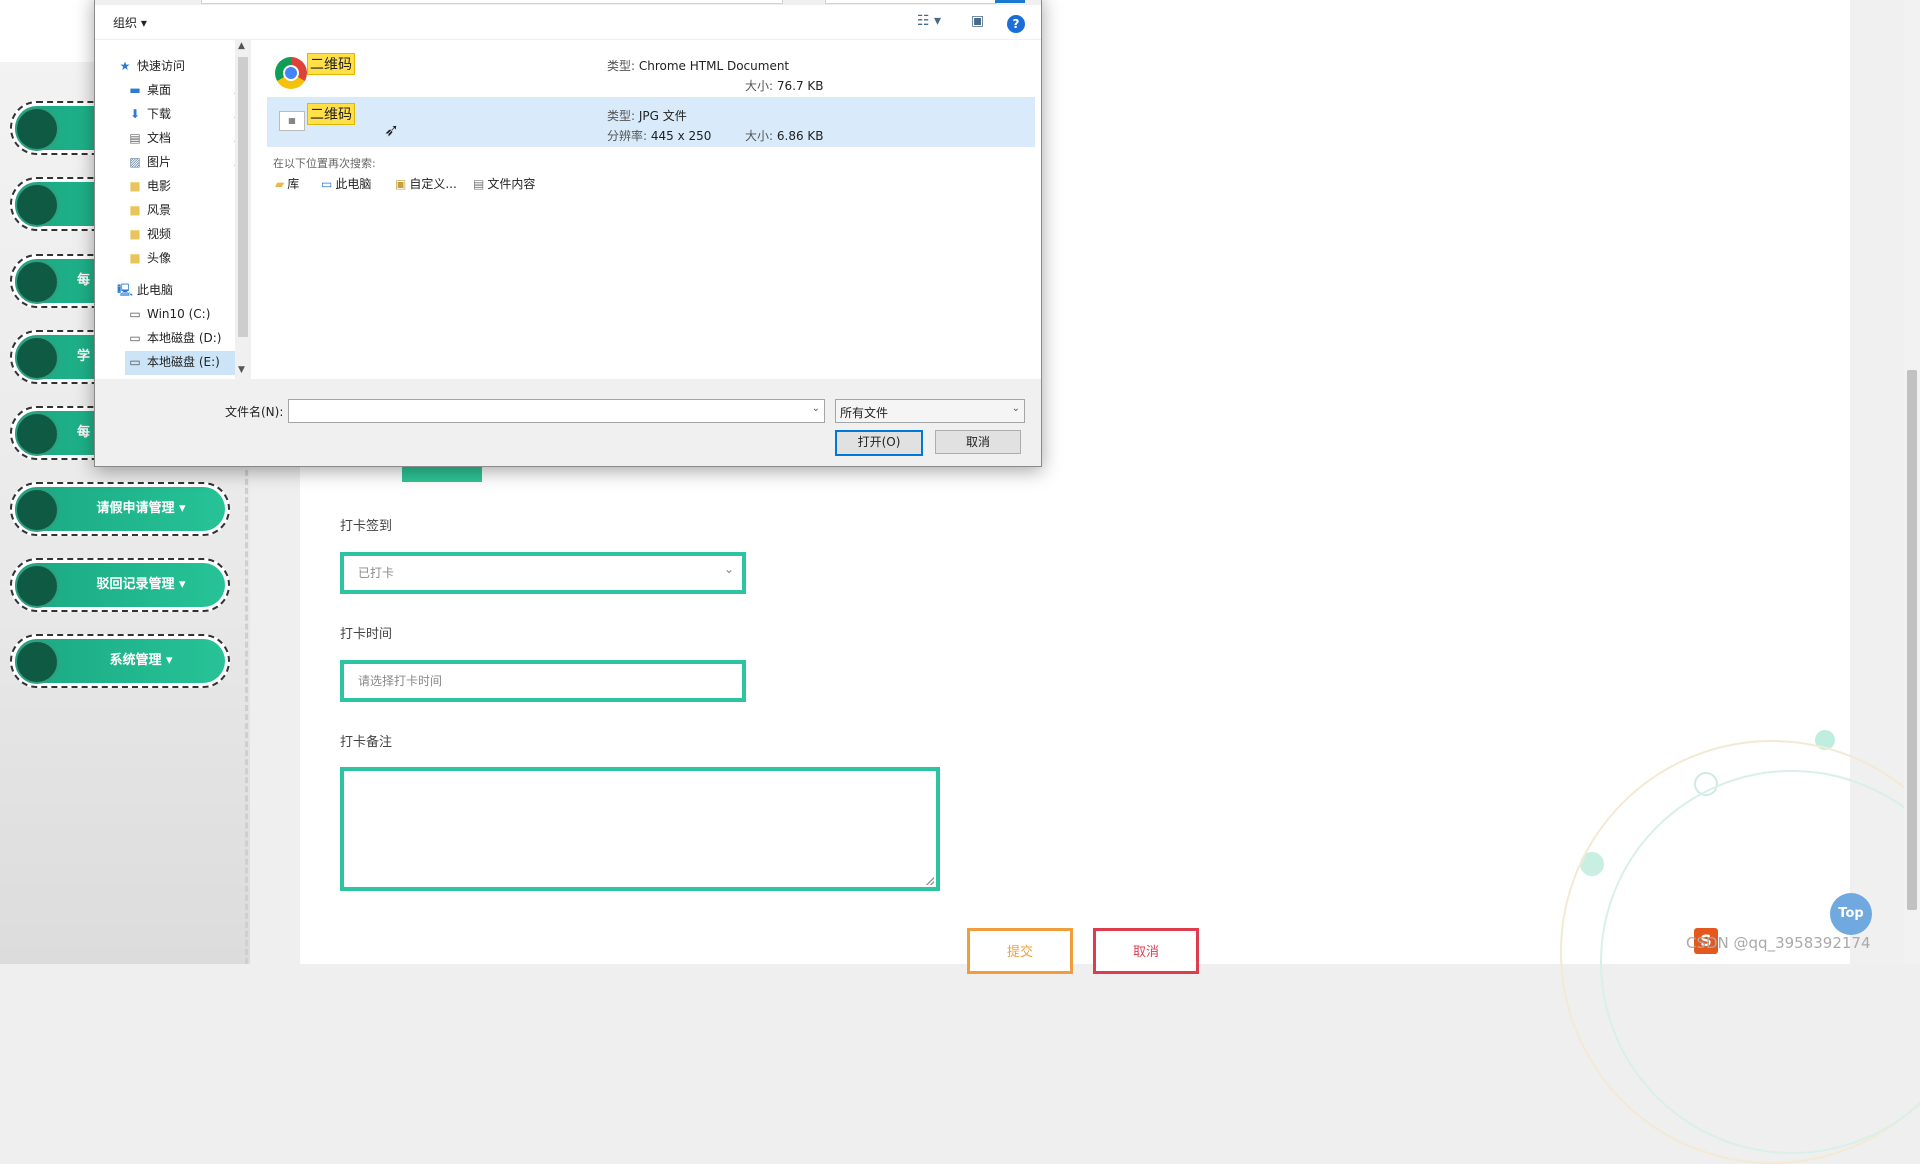 Image resolution: width=1920 pixels, height=1164 pixels. I want to click on organize-button: 组织 ▾, so click(130, 22).